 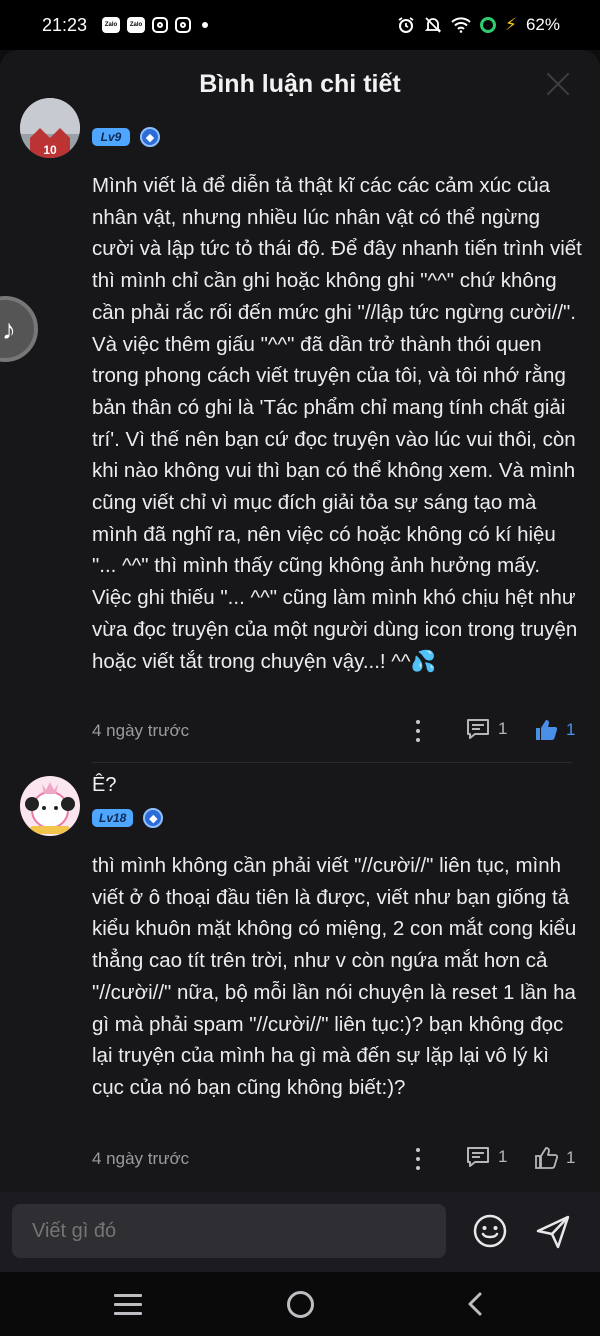 I want to click on tiktok-icon: ♪, so click(x=9, y=329).